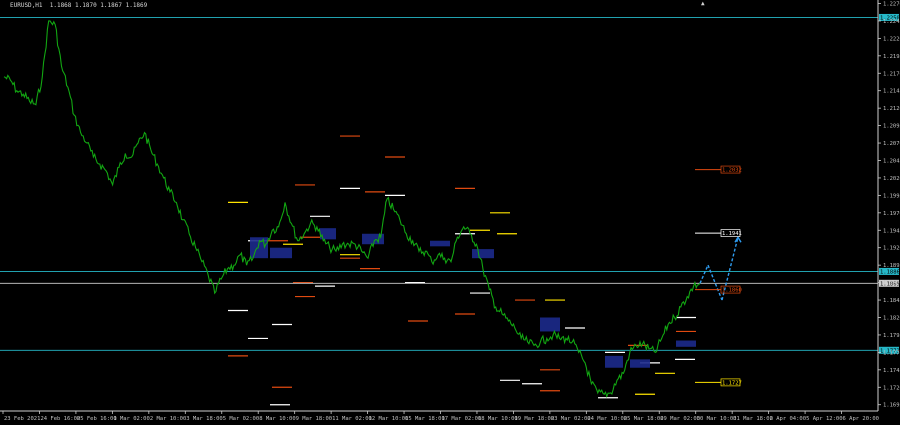 The image size is (900, 425). I want to click on time-tick-label: 8 Mar 10:00, so click(277, 419).